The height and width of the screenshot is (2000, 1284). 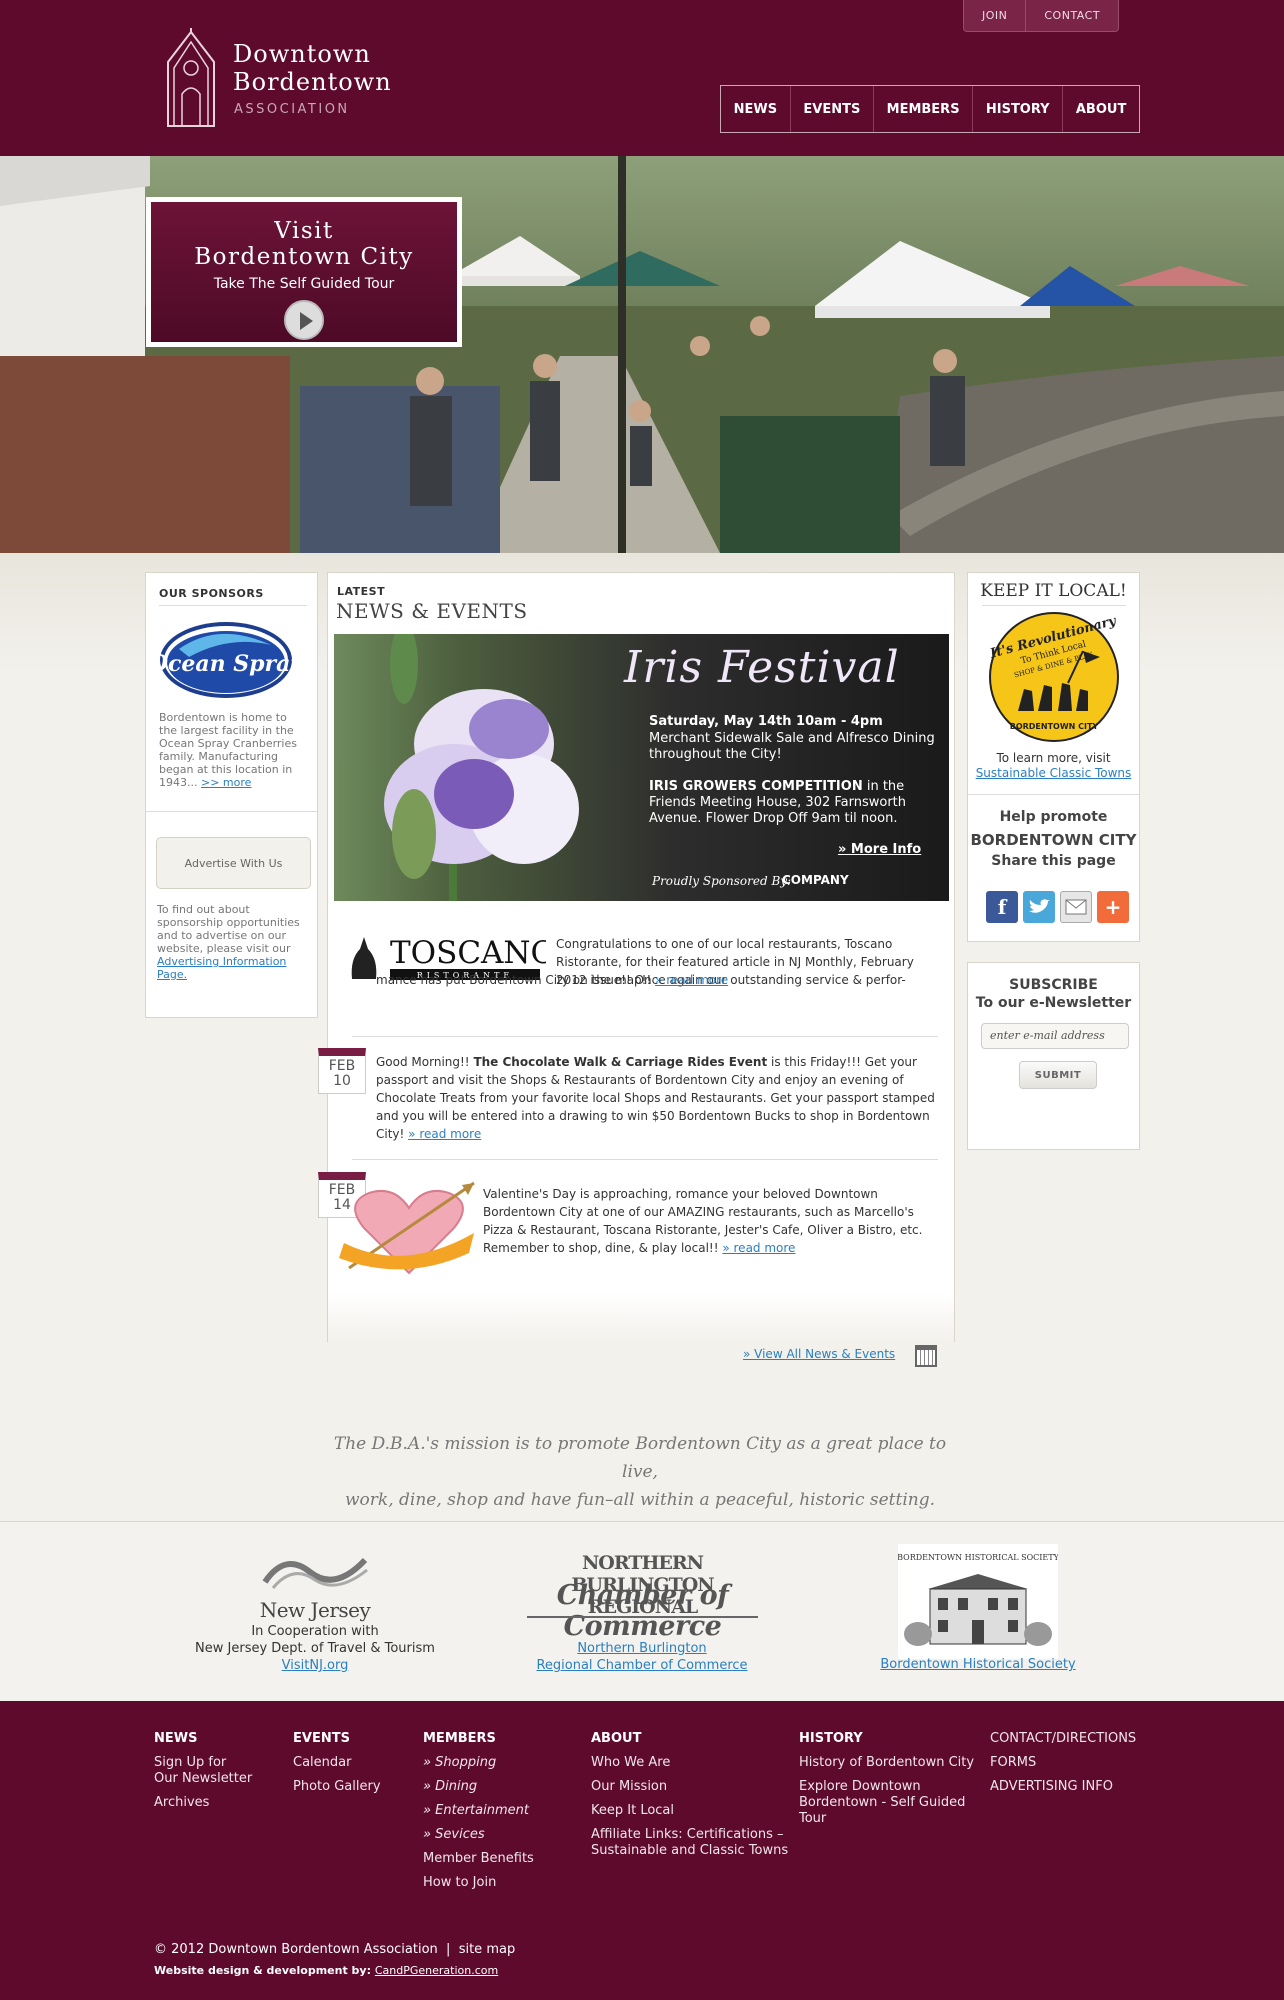 I want to click on subscribe-subtitle: To our e-Newsletter, so click(x=1053, y=1003).